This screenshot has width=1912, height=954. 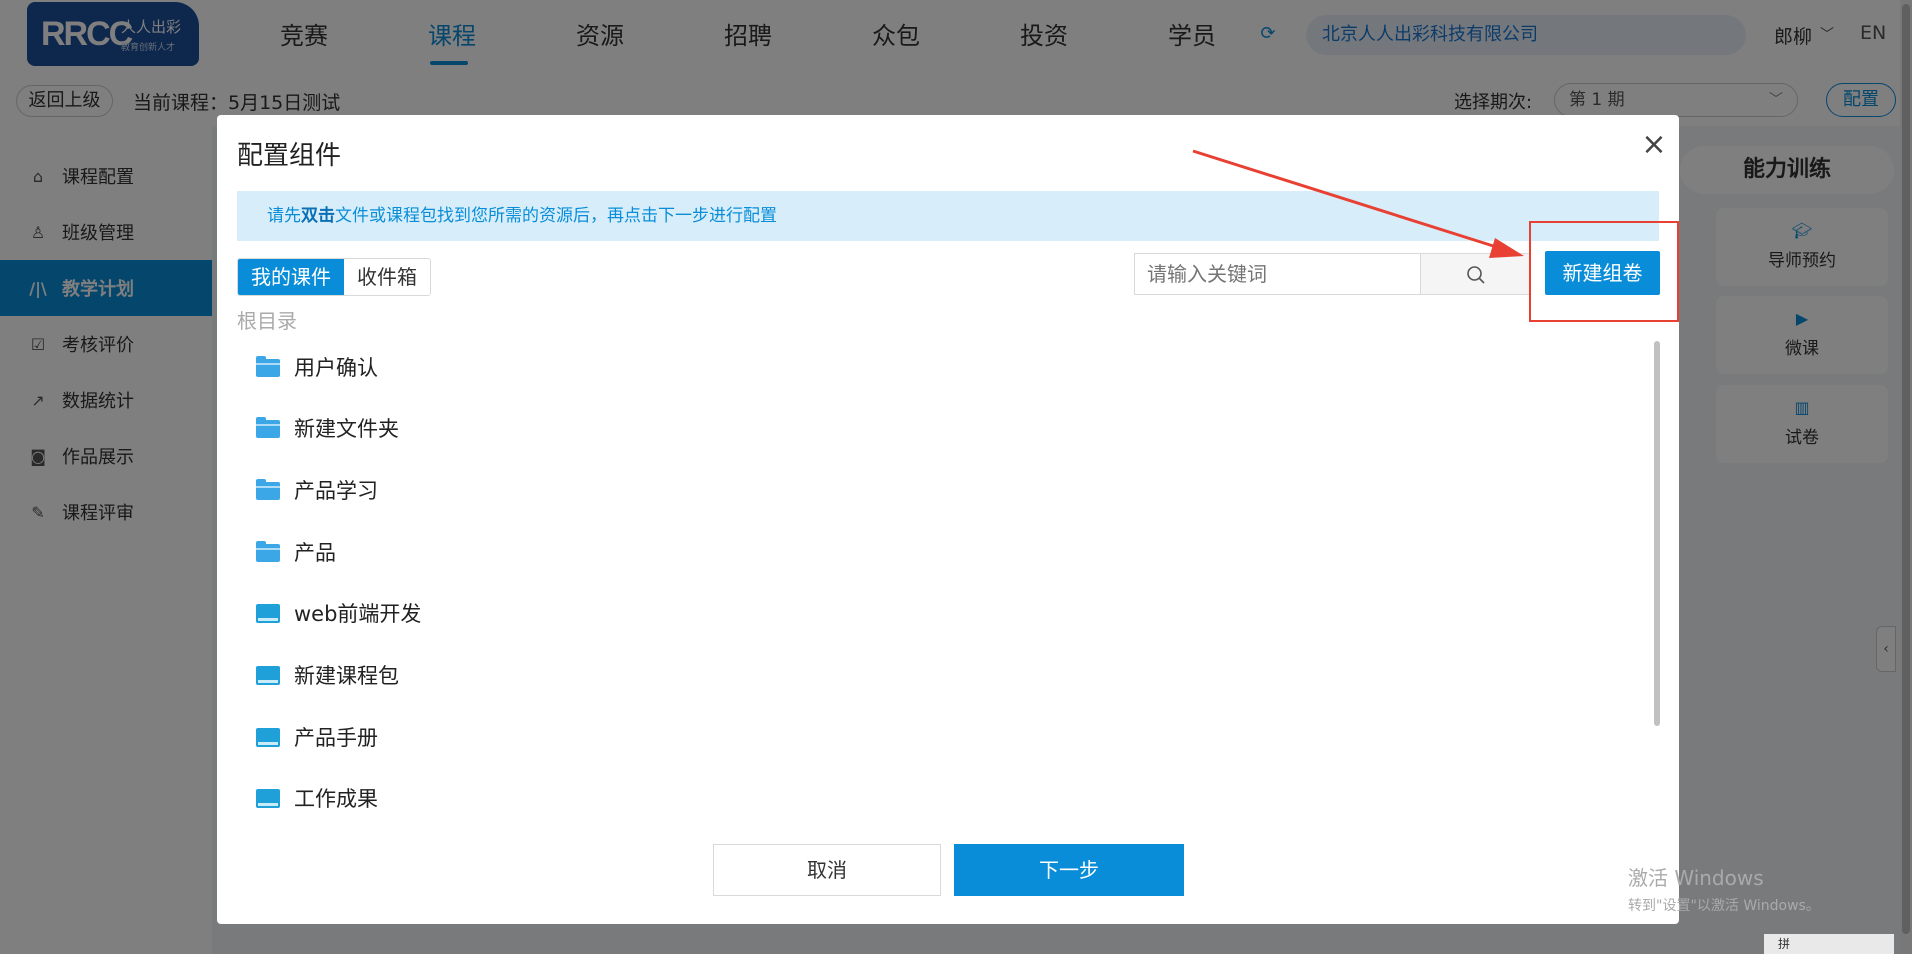 I want to click on notice-text-pre: 请先, so click(x=284, y=216).